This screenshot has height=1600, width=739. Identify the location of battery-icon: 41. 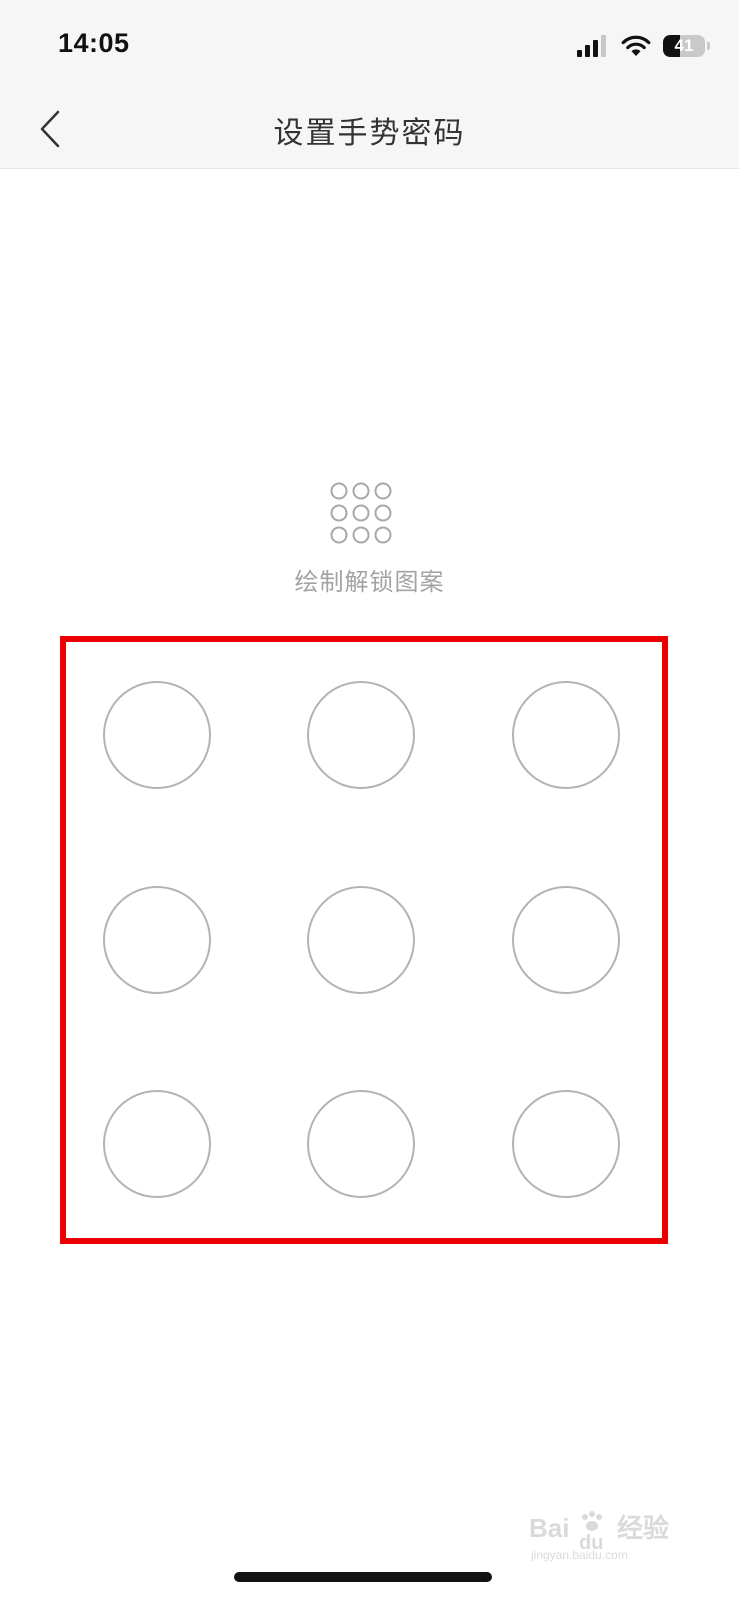
(687, 46).